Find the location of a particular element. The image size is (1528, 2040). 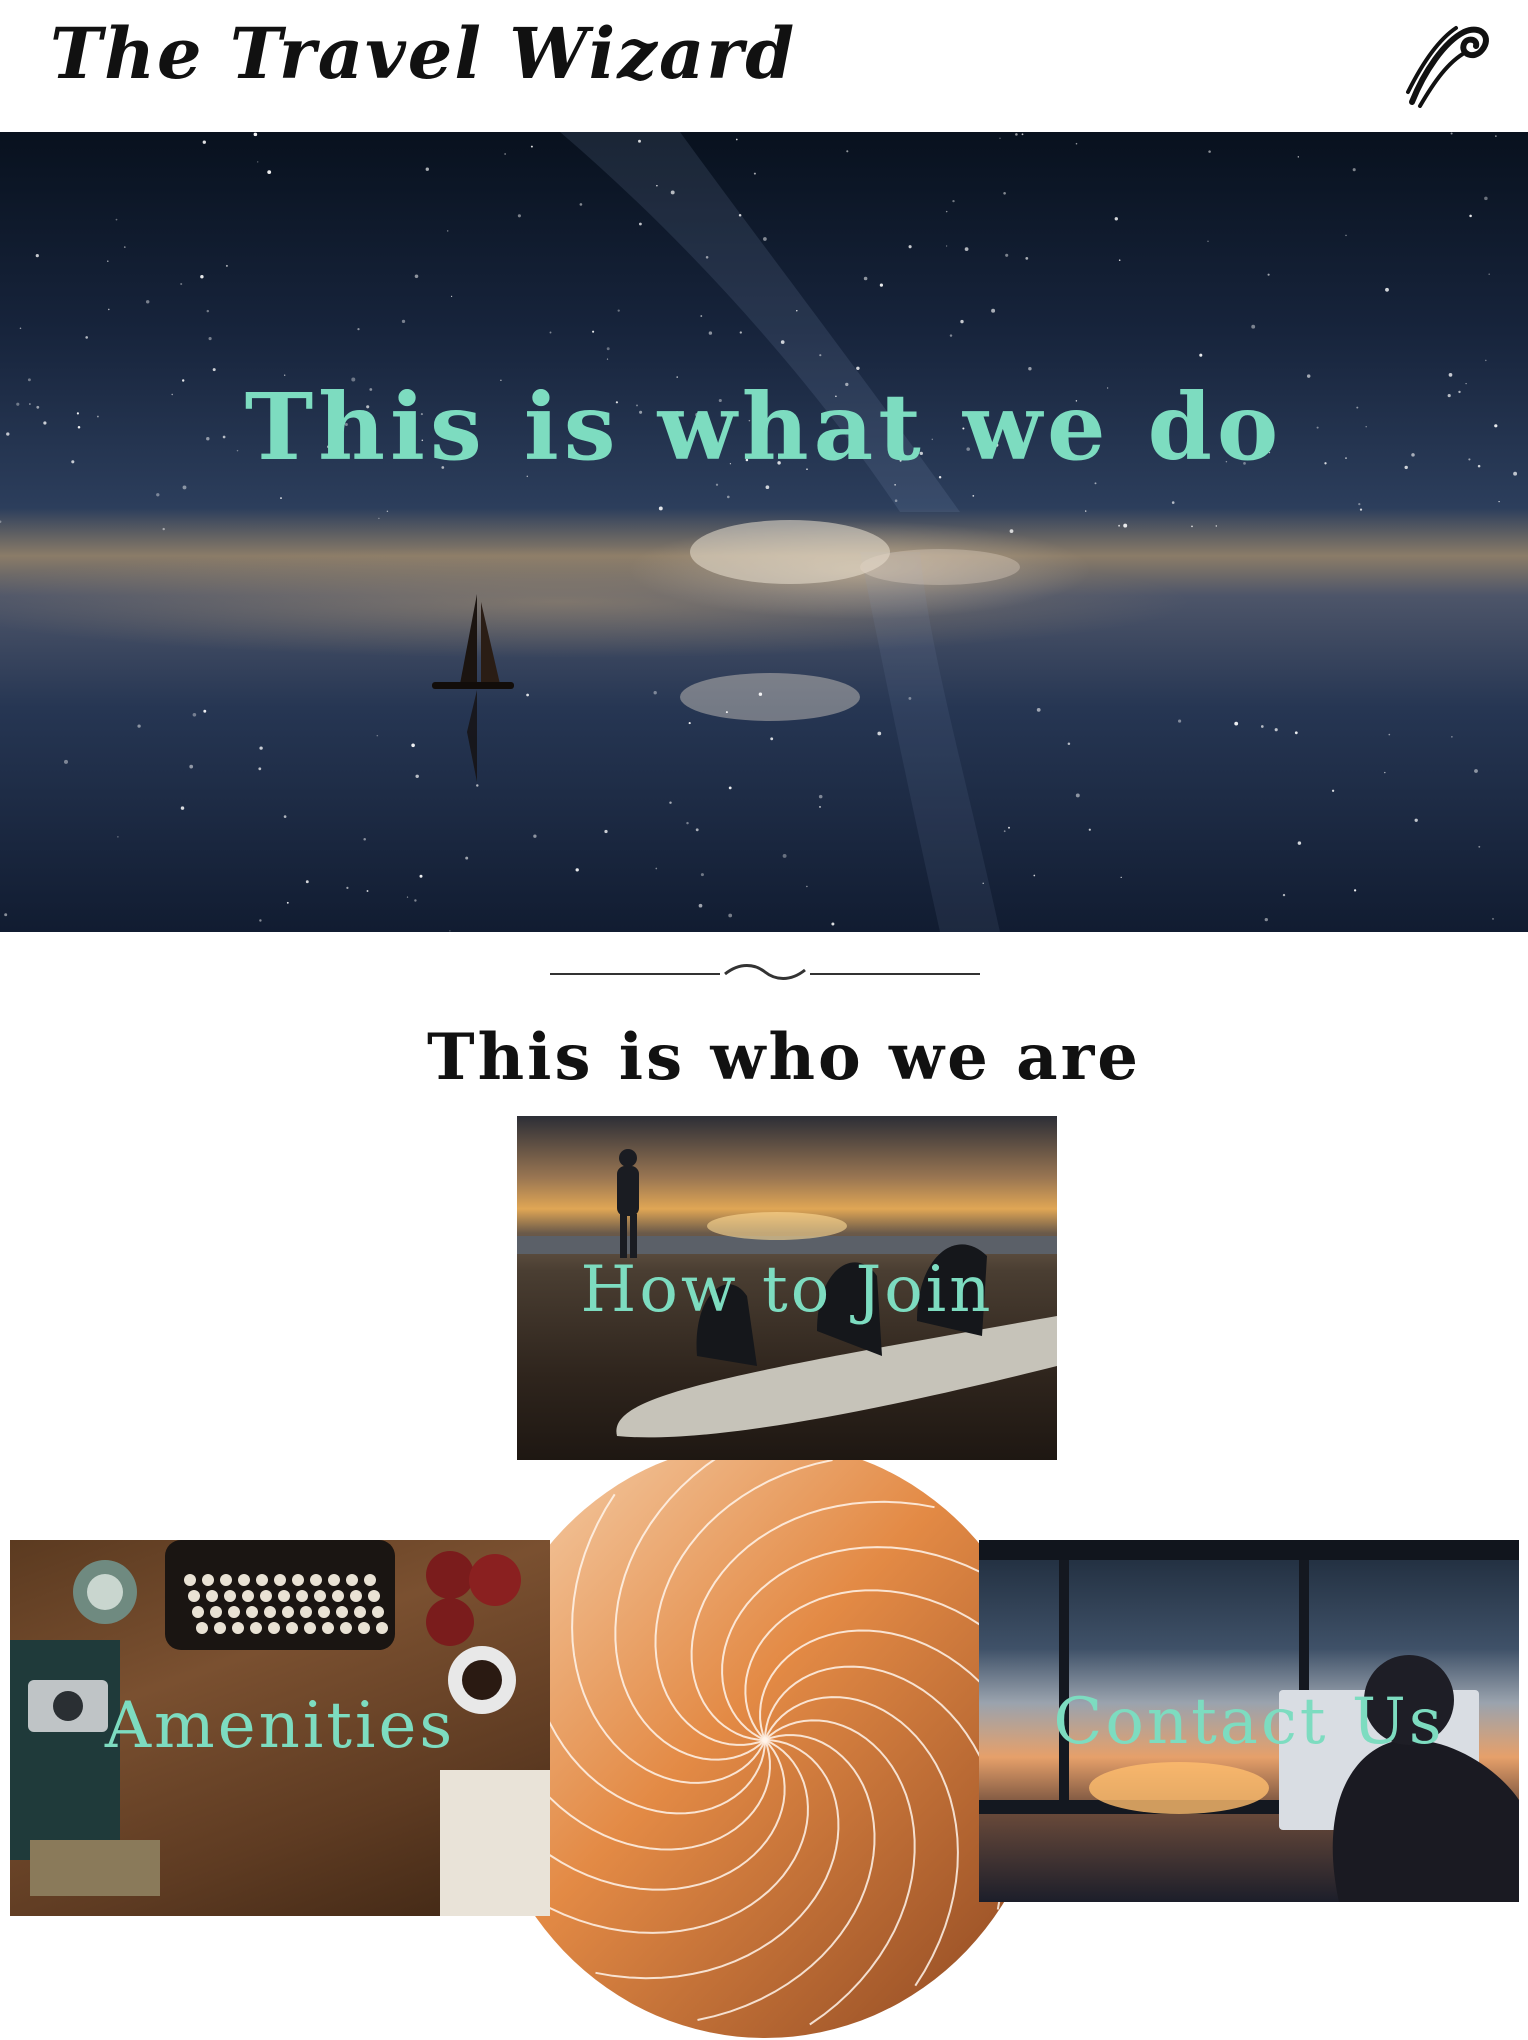

sailboat-icon is located at coordinates (473, 688).